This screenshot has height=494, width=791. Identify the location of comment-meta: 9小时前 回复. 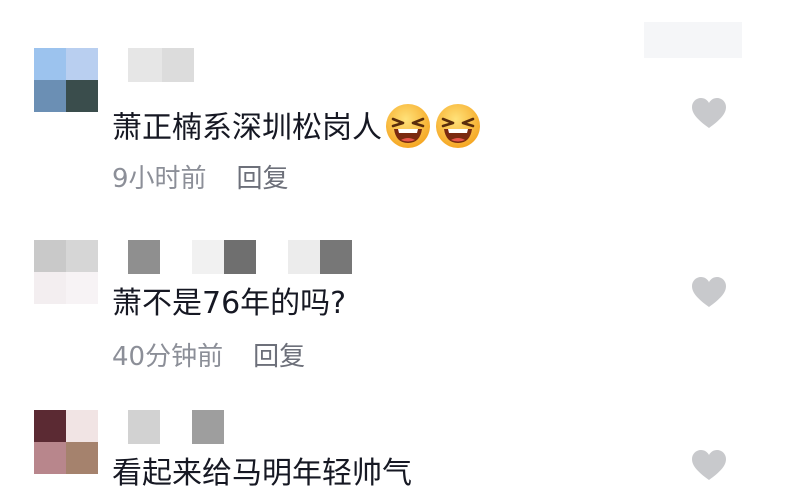
(200, 179).